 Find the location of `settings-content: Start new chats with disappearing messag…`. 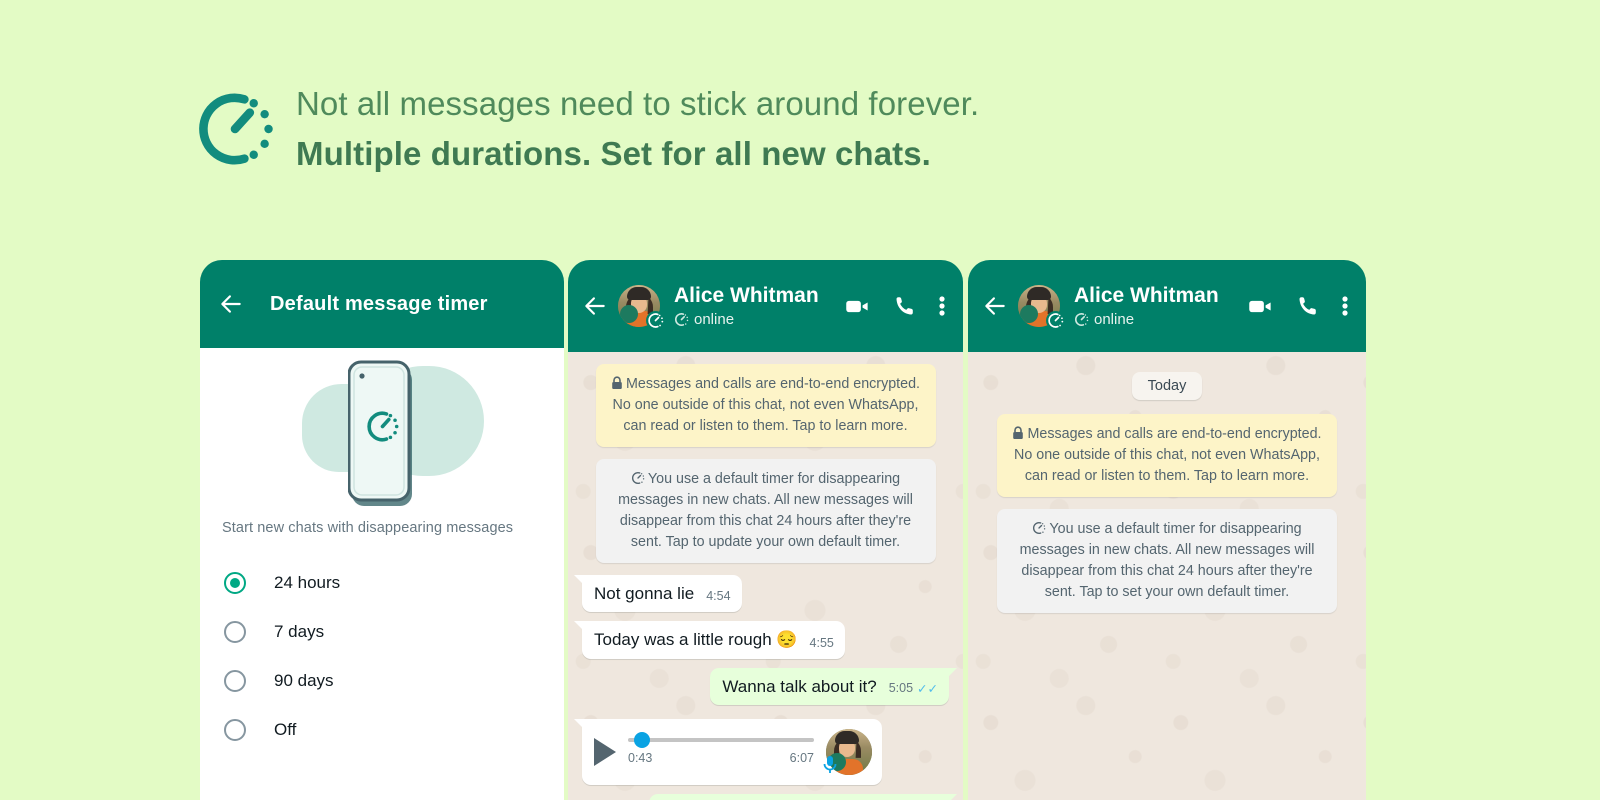

settings-content: Start new chats with disappearing messag… is located at coordinates (382, 574).